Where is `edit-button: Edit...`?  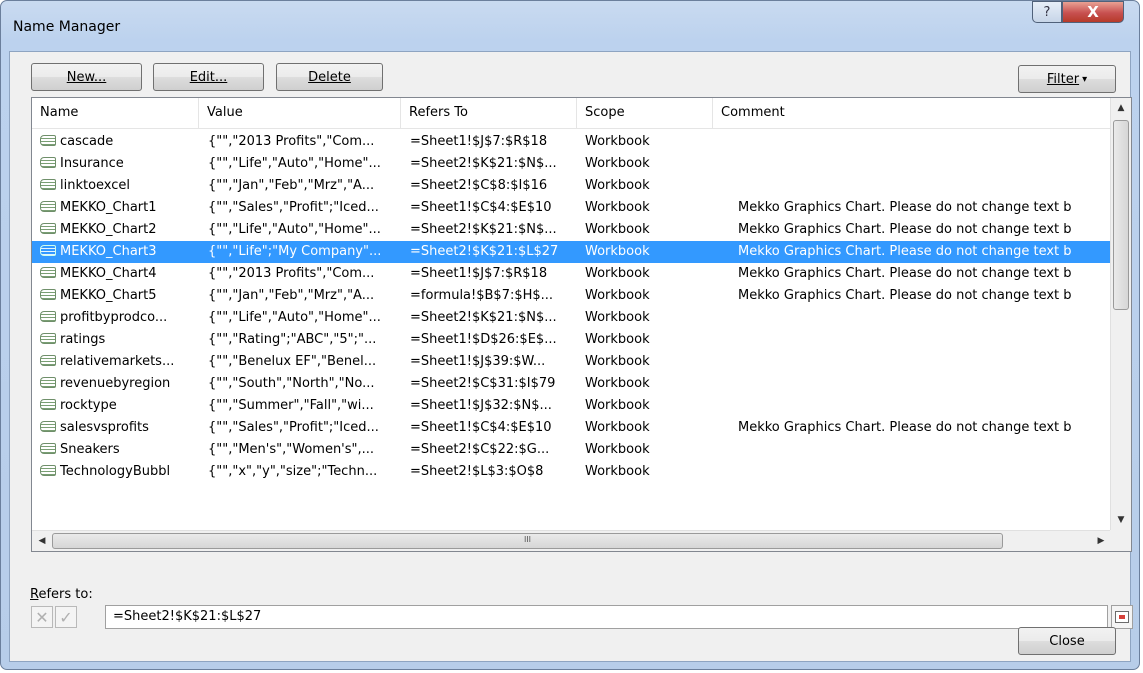 edit-button: Edit... is located at coordinates (208, 77).